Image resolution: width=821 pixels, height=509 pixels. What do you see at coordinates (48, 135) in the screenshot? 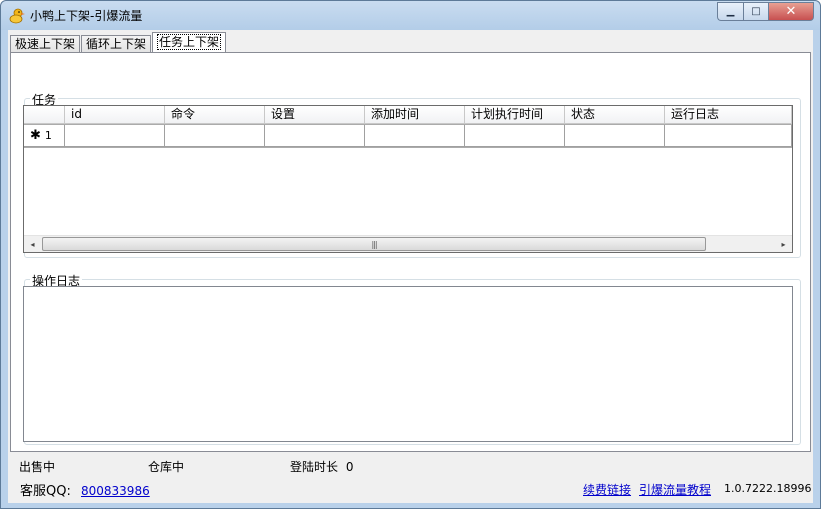
I see `row-number: 1` at bounding box center [48, 135].